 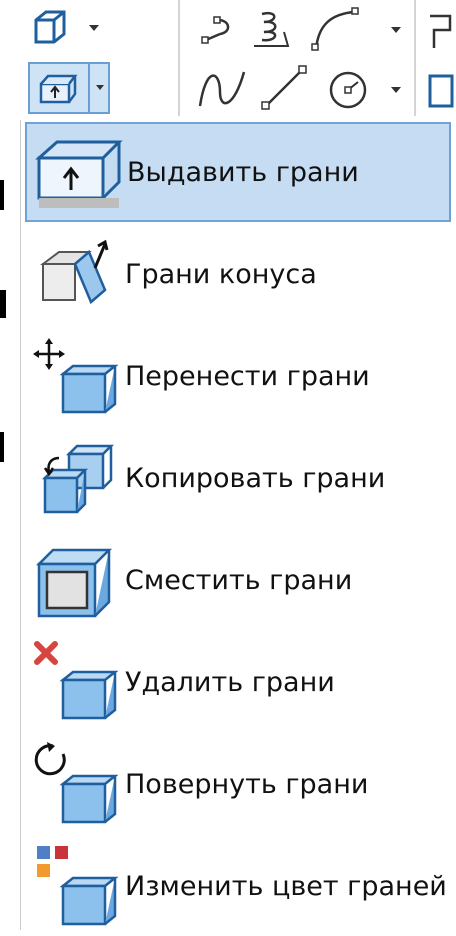 What do you see at coordinates (218, 32) in the screenshot?
I see `polyline-icon` at bounding box center [218, 32].